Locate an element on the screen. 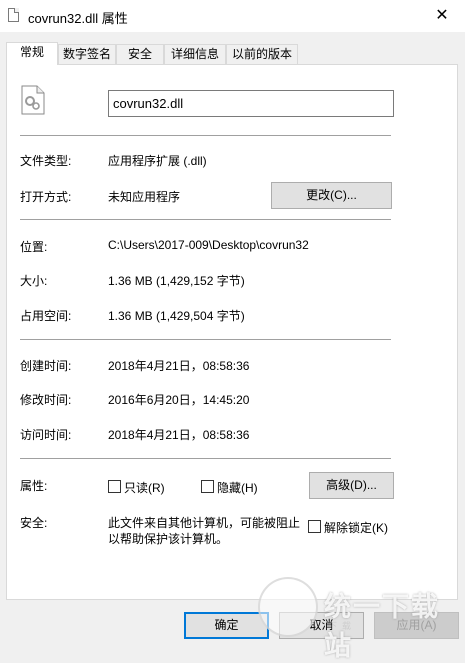 This screenshot has height=663, width=465. size-label: 大小: is located at coordinates (34, 281).